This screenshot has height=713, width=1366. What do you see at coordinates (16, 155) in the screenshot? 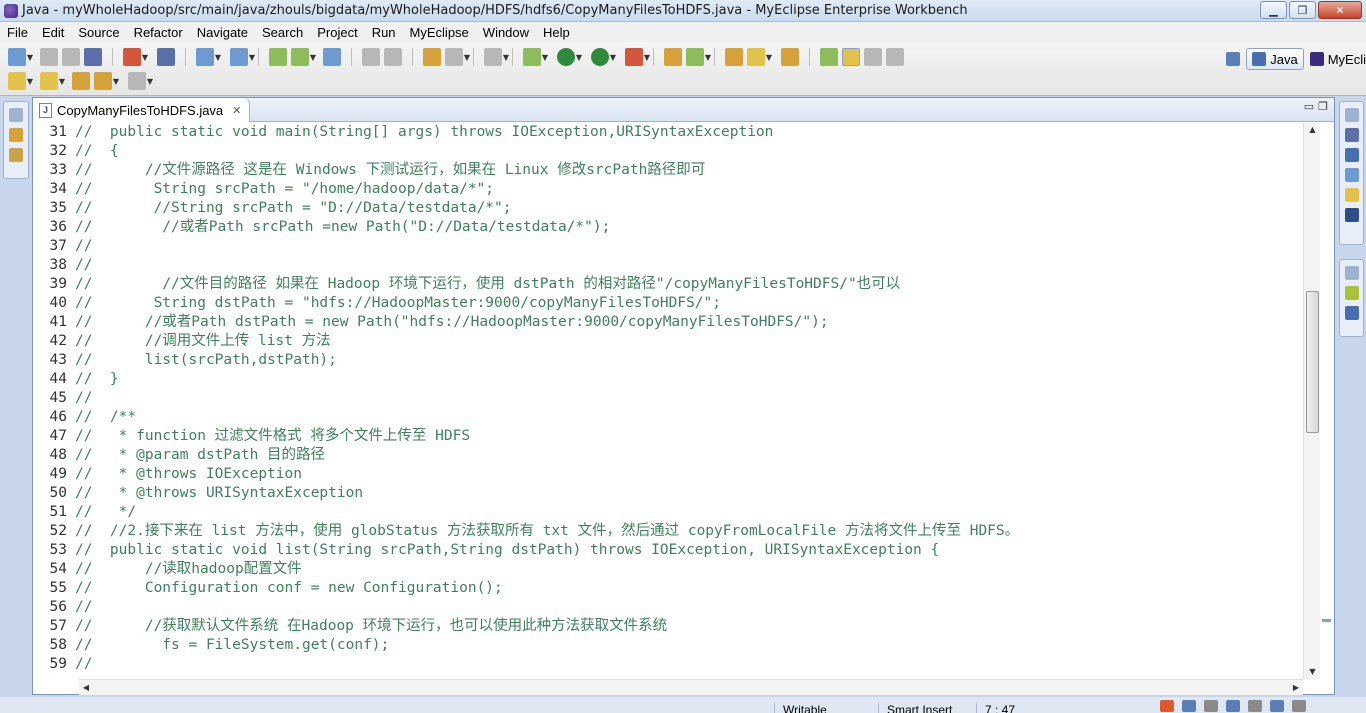
I see `hierarchy-icon` at bounding box center [16, 155].